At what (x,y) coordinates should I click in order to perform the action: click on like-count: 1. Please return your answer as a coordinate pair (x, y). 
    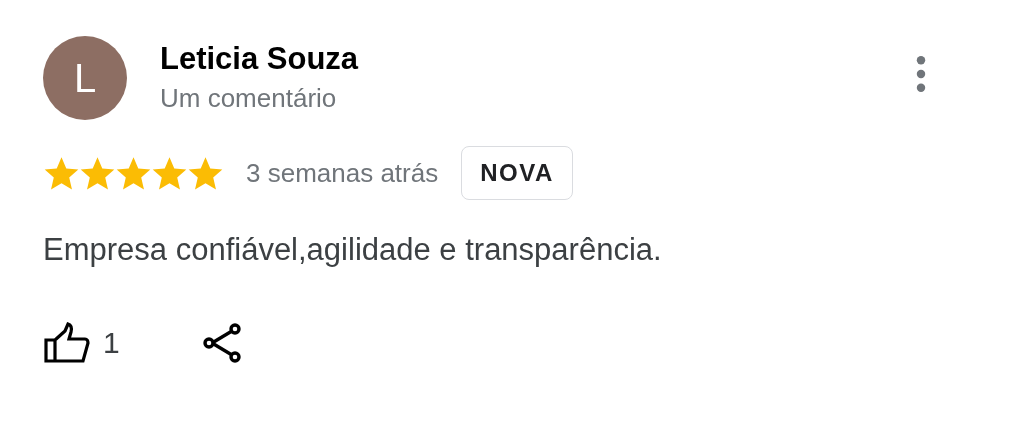
    Looking at the image, I should click on (111, 343).